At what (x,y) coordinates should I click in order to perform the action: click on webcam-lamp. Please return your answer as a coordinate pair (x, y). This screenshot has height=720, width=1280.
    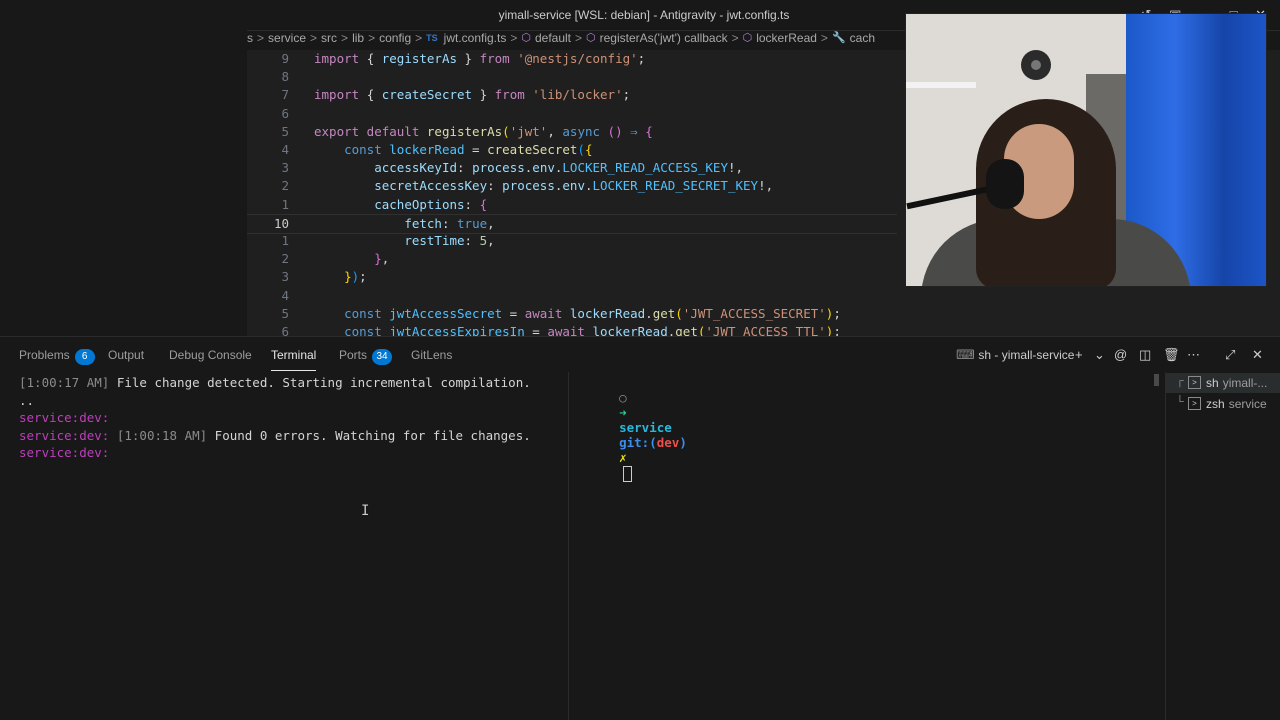
    Looking at the image, I should click on (1036, 65).